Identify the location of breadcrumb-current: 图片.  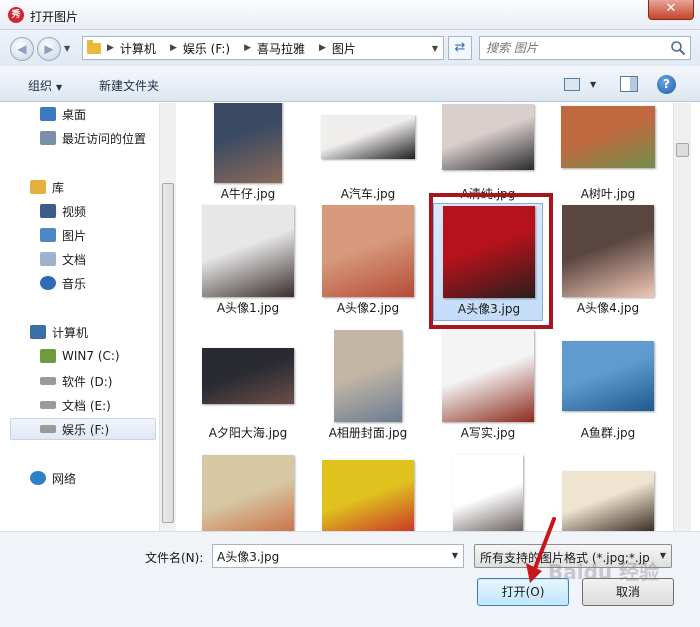
(344, 48).